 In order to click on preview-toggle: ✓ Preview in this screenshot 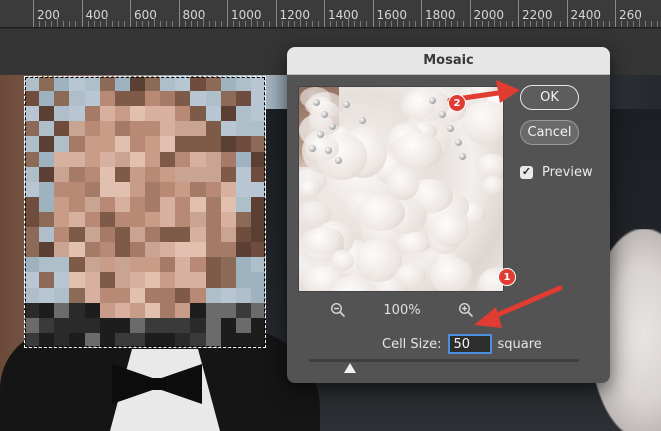, I will do `click(556, 172)`.